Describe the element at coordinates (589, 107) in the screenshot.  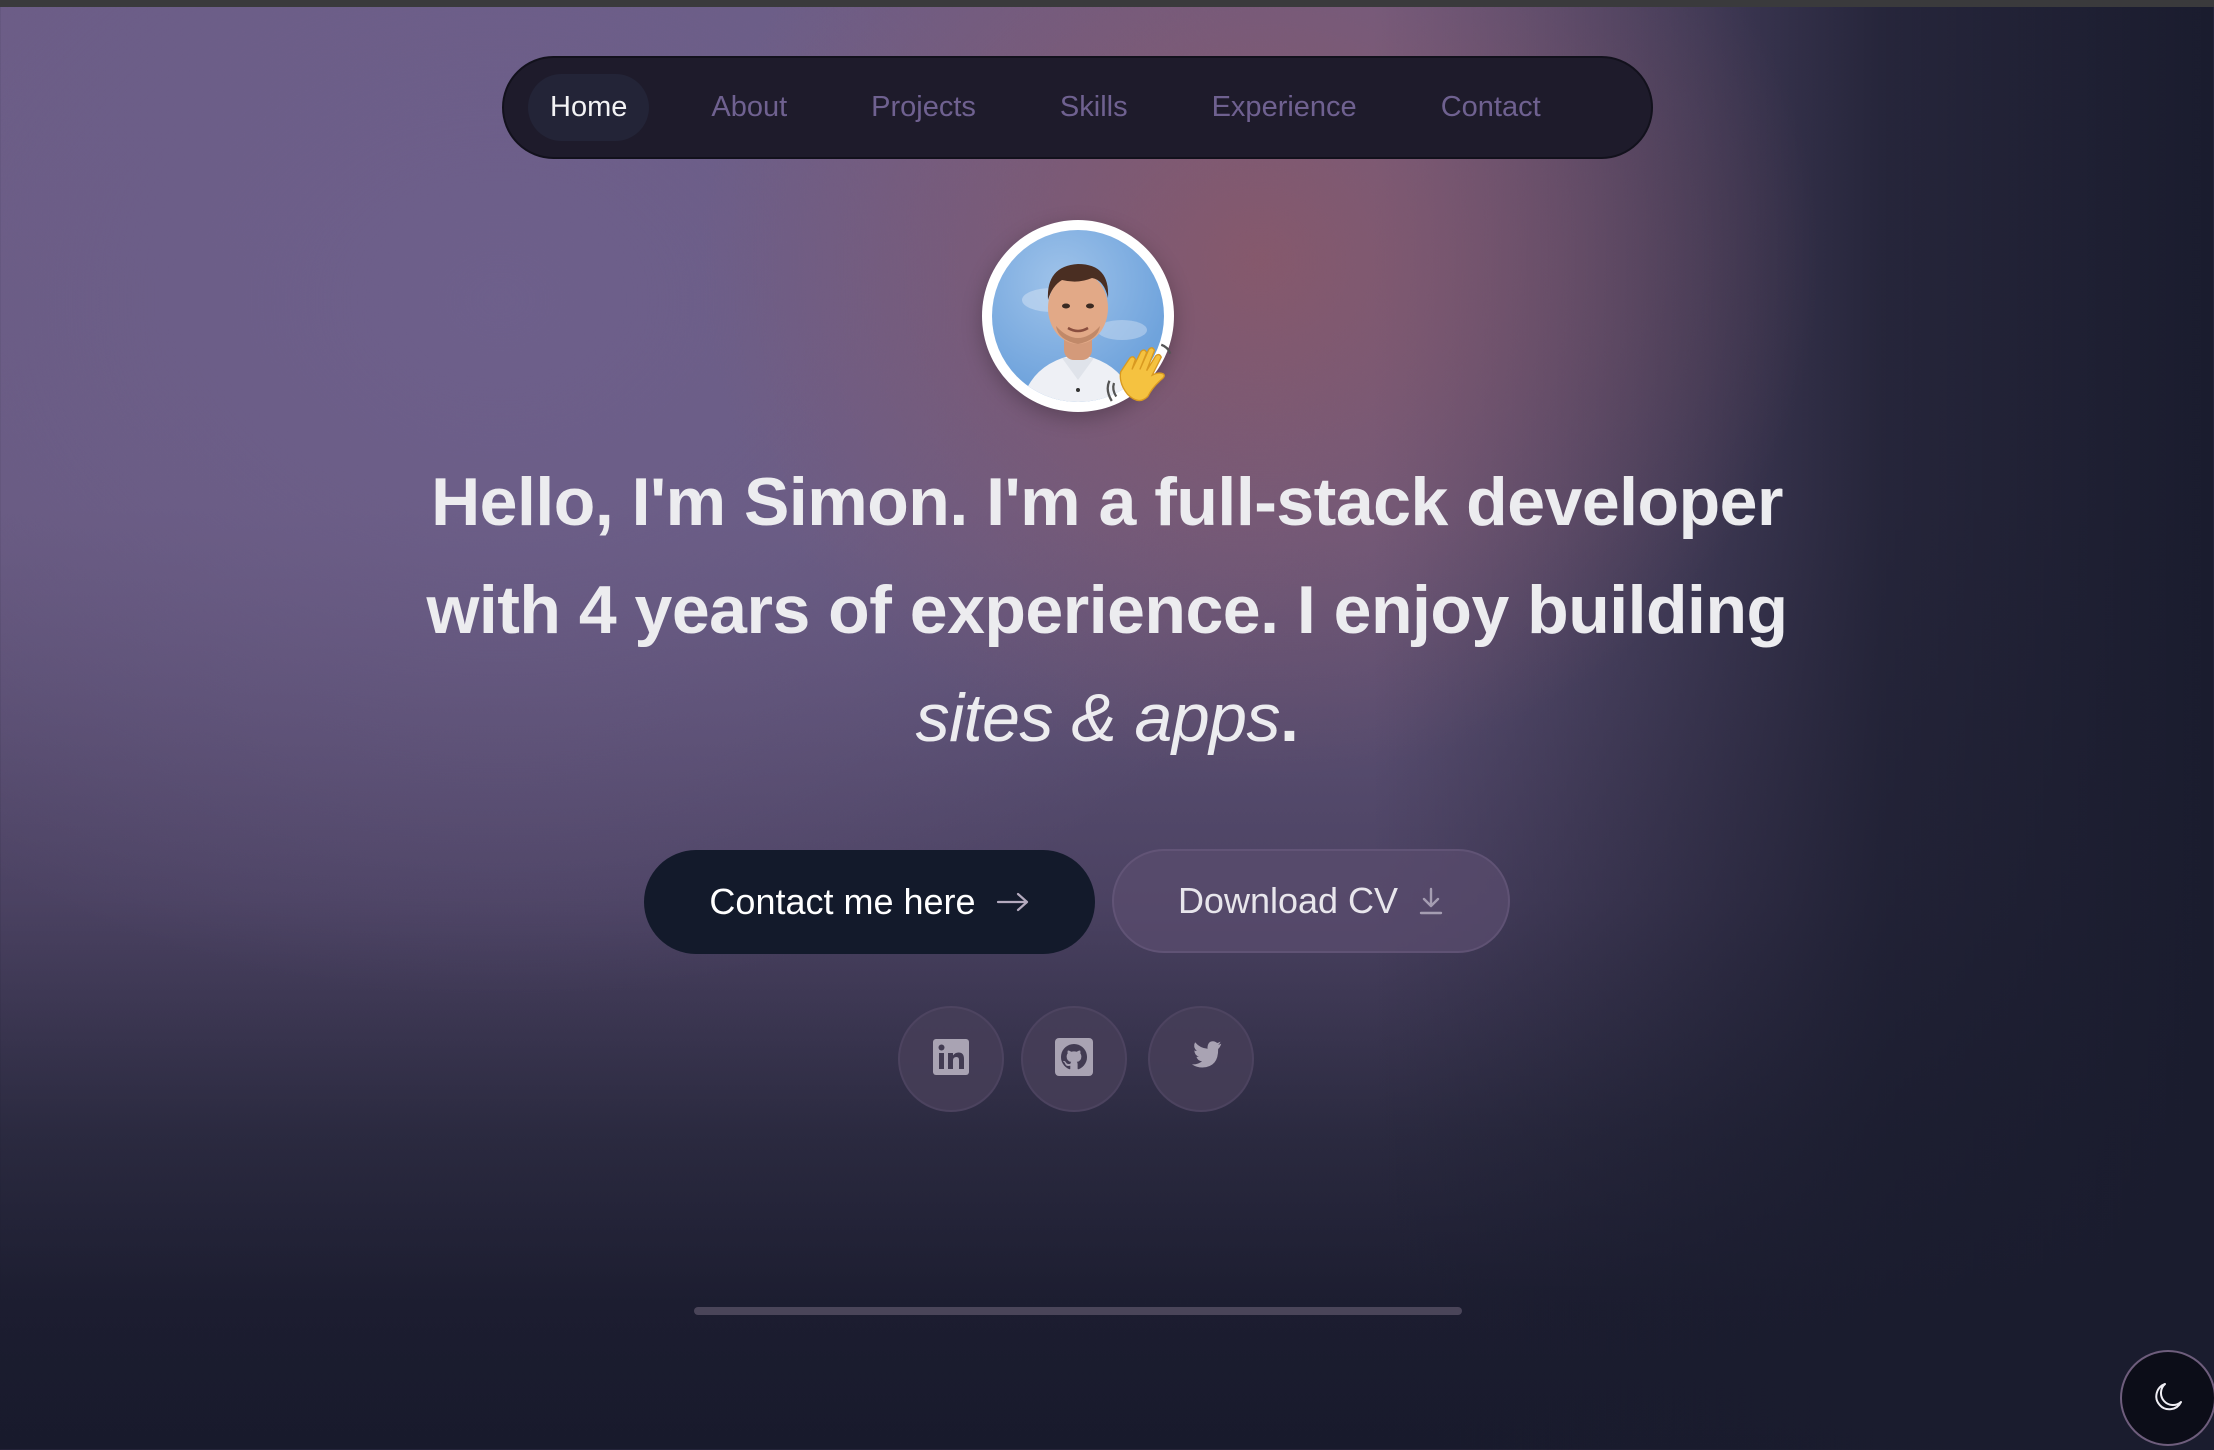
I see `nav-item-home: Home` at that location.